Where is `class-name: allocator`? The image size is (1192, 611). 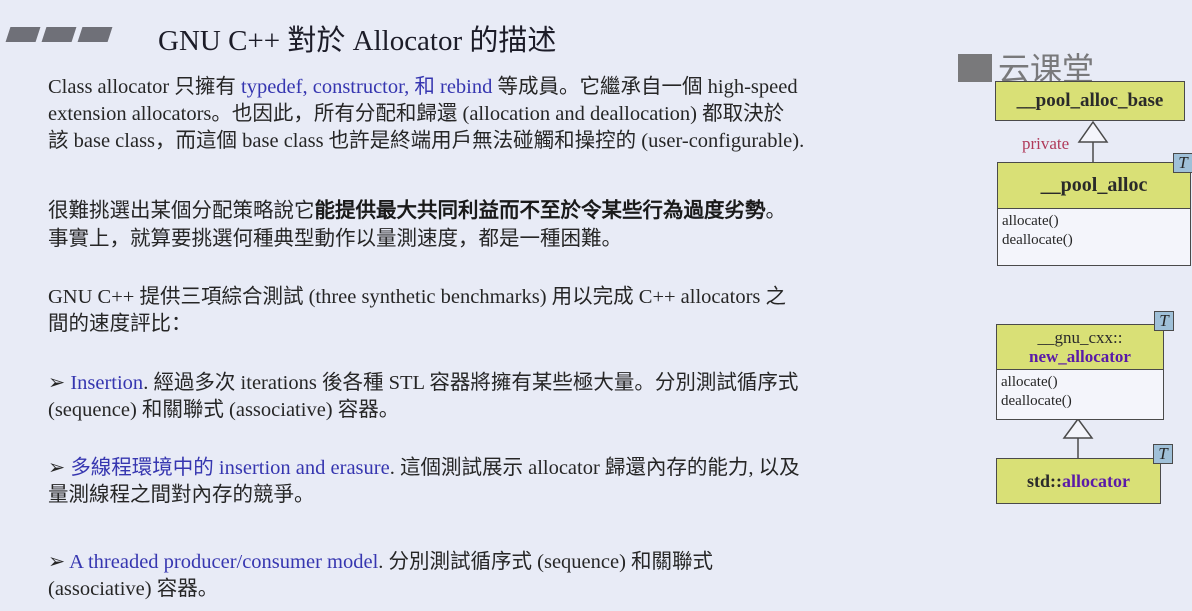 class-name: allocator is located at coordinates (1096, 481).